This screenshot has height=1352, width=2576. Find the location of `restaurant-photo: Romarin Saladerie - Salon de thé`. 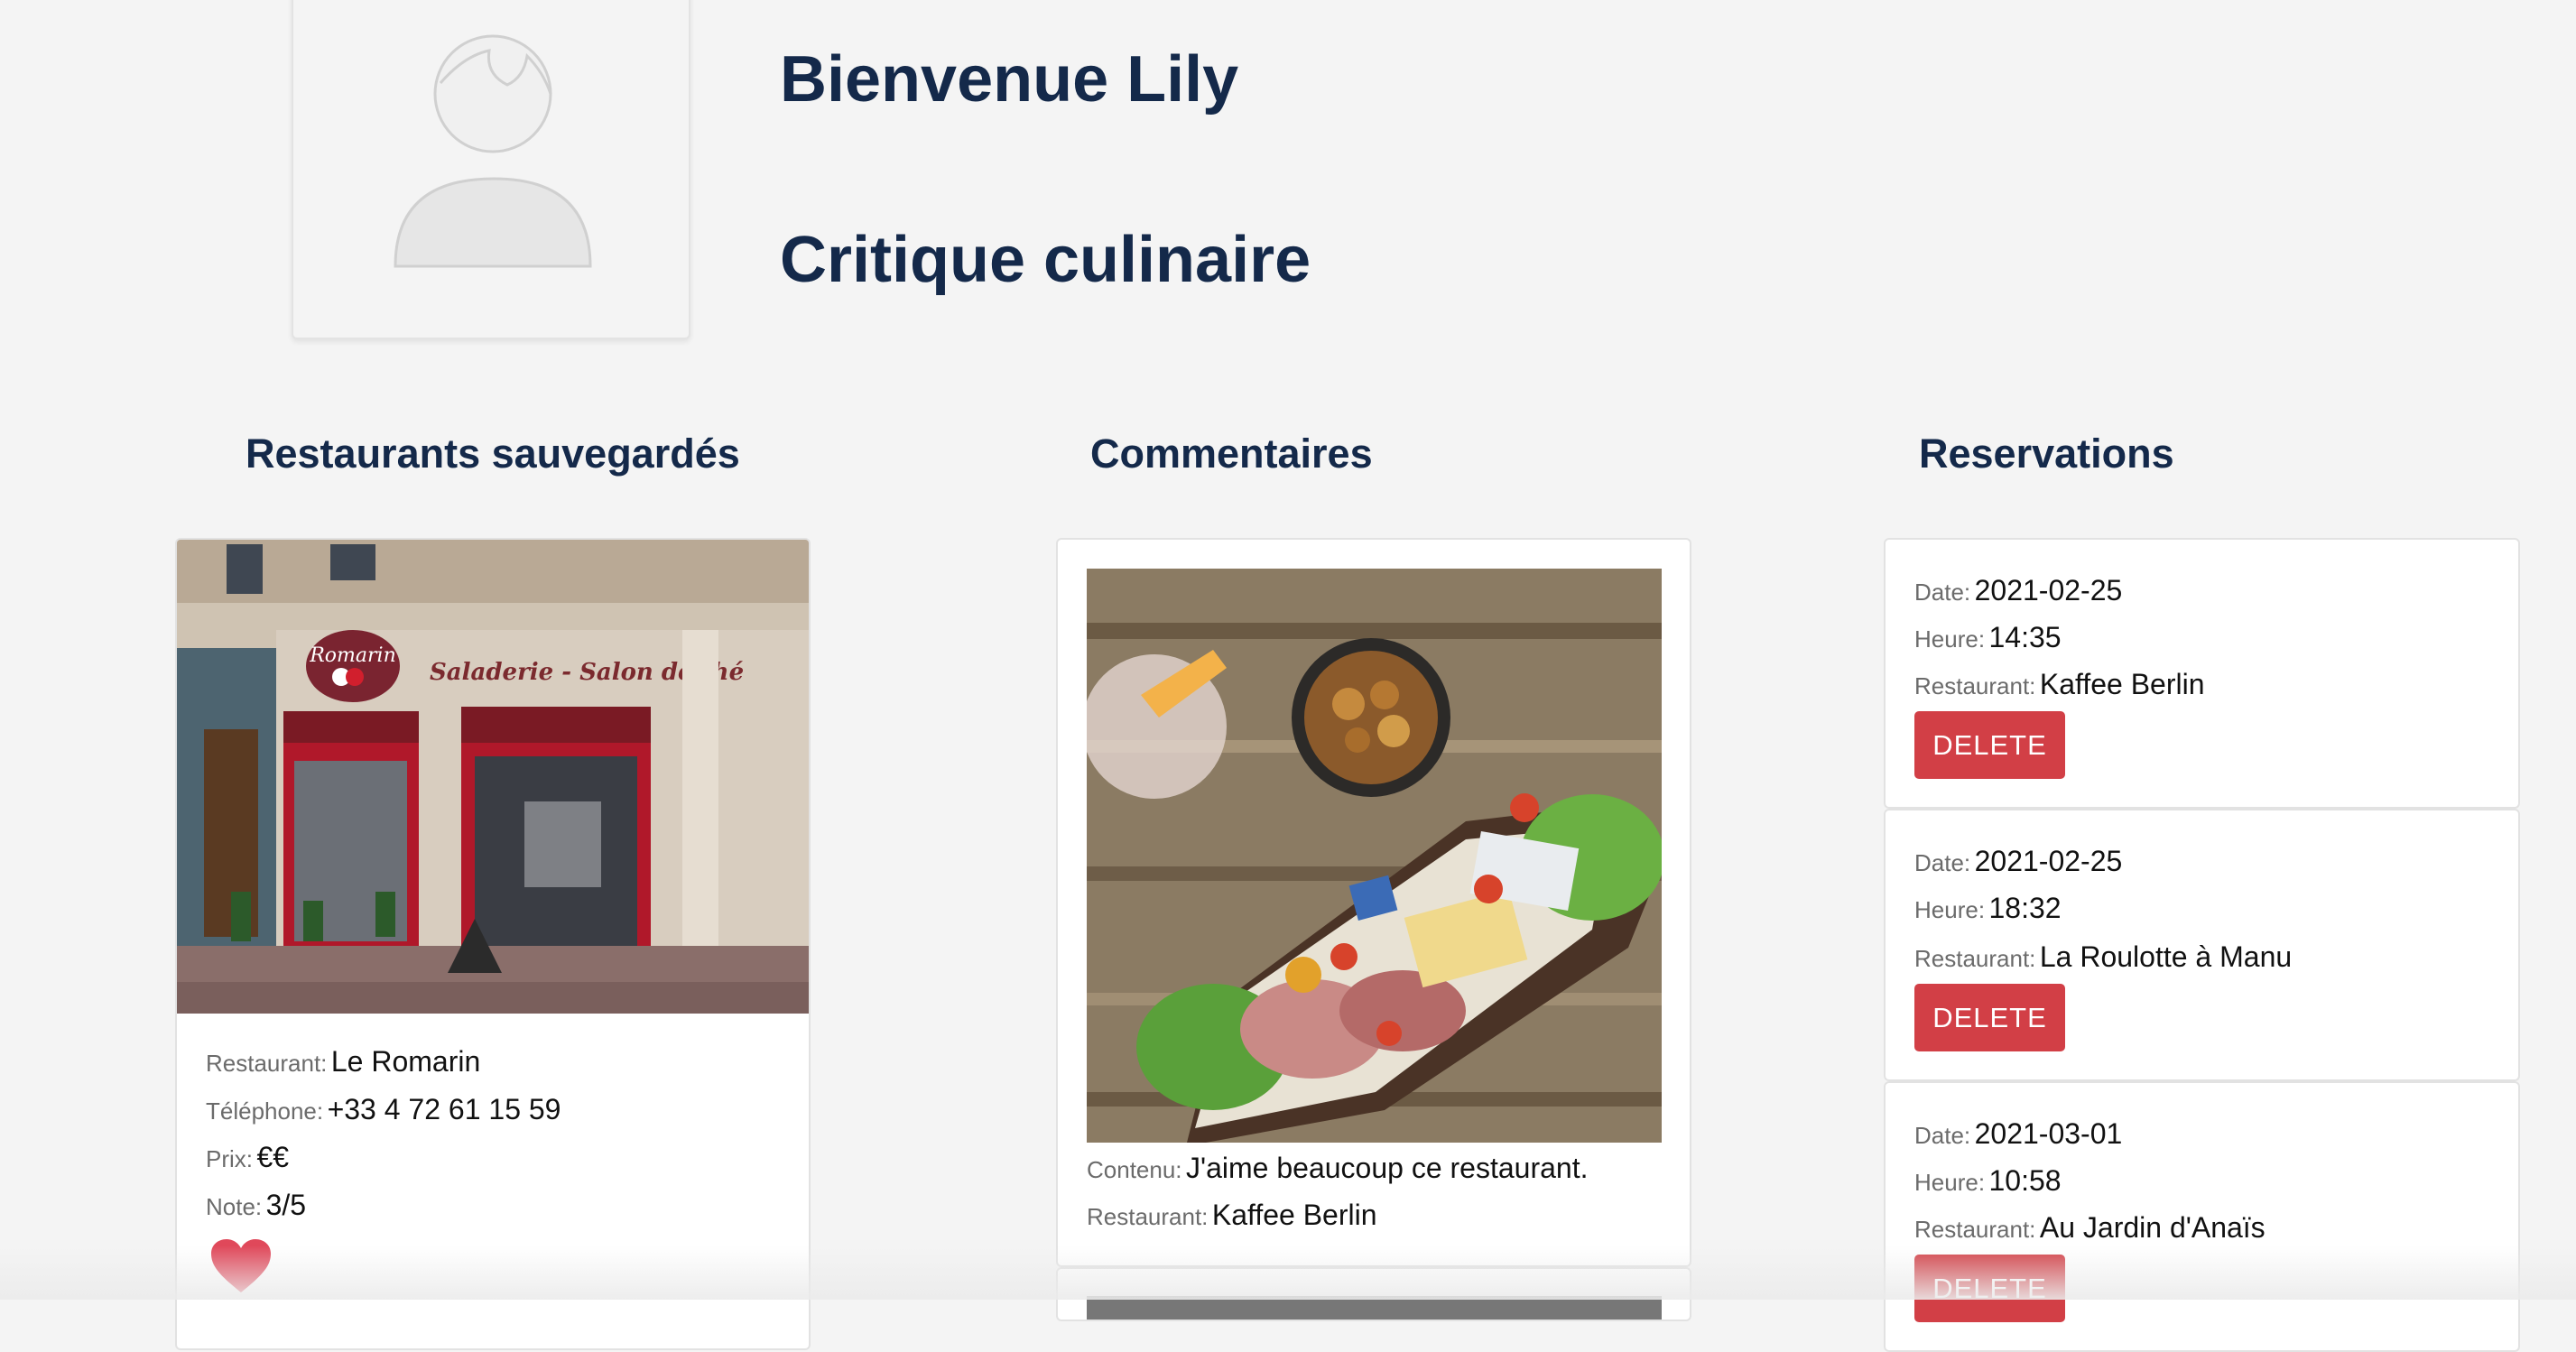

restaurant-photo: Romarin Saladerie - Salon de thé is located at coordinates (493, 777).